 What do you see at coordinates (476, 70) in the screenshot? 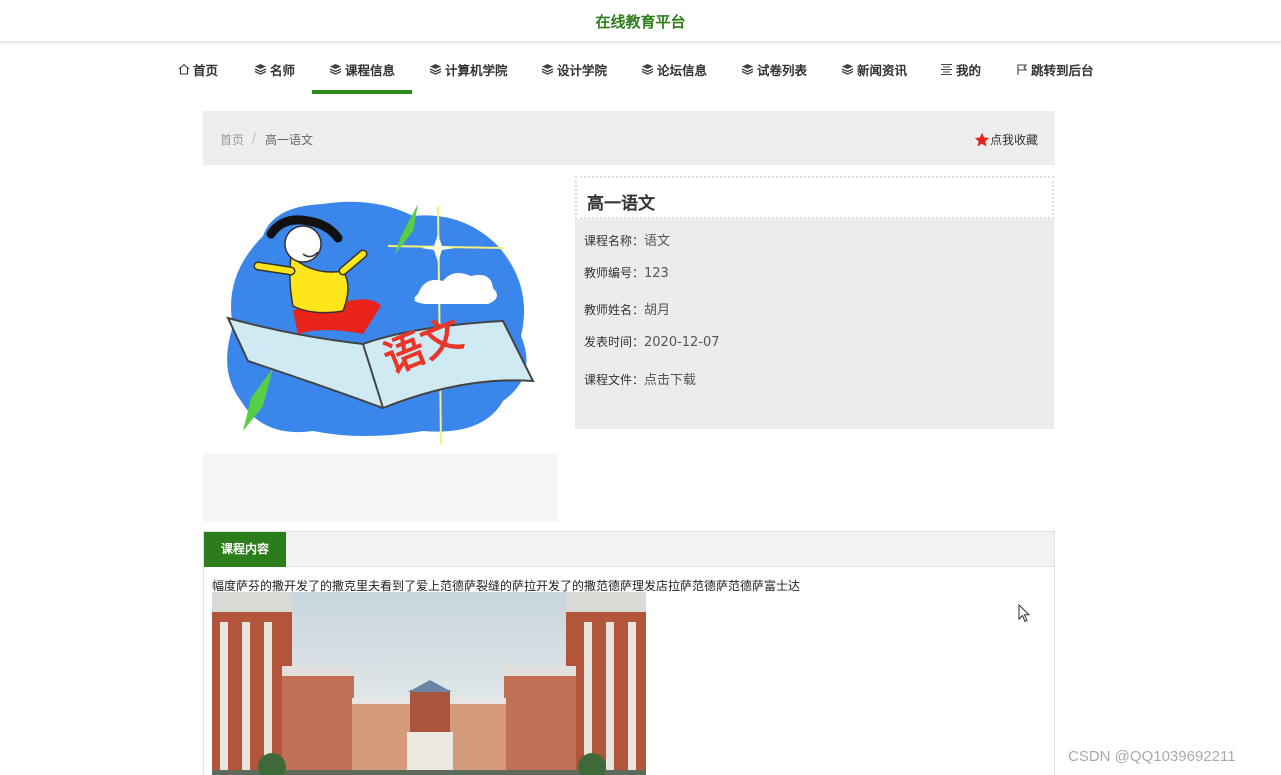
I see `nav-label: 计算机学院` at bounding box center [476, 70].